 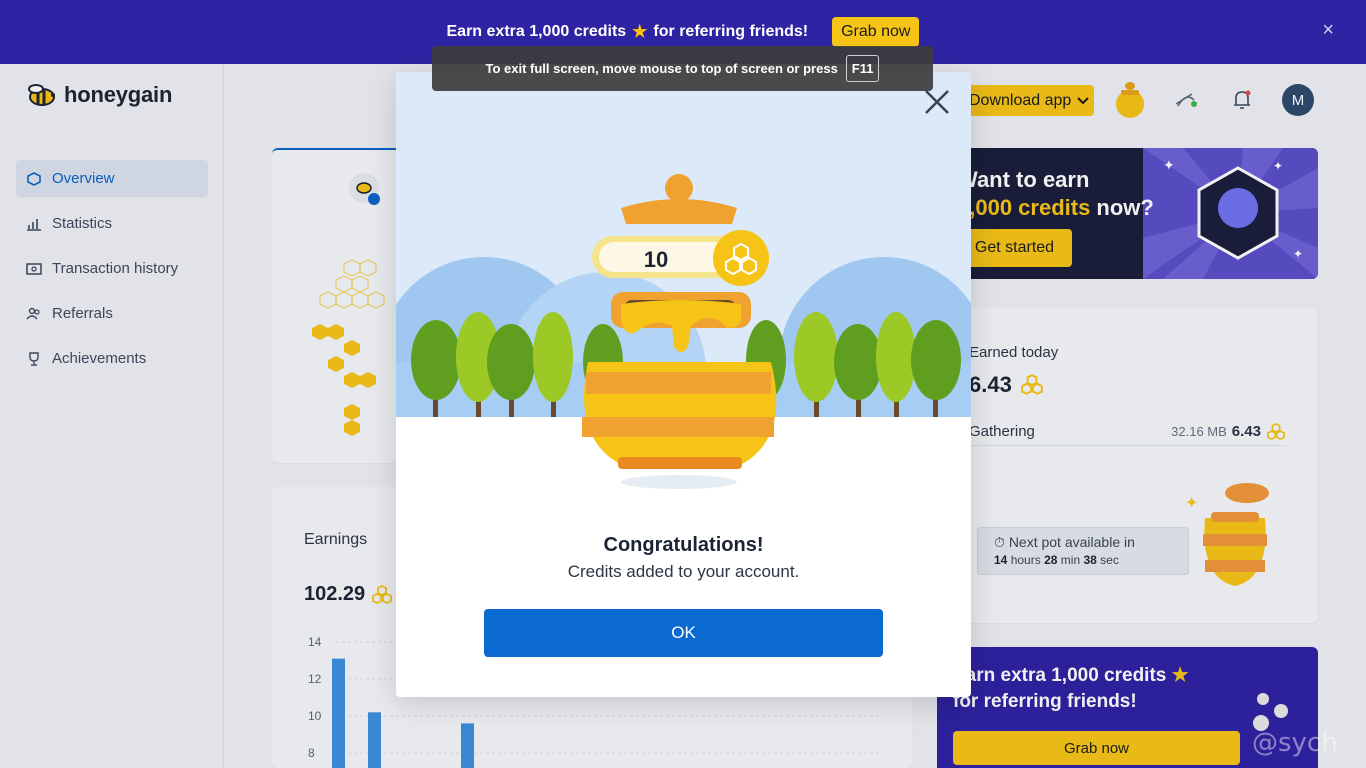 I want to click on ok-button: OK, so click(x=683, y=633).